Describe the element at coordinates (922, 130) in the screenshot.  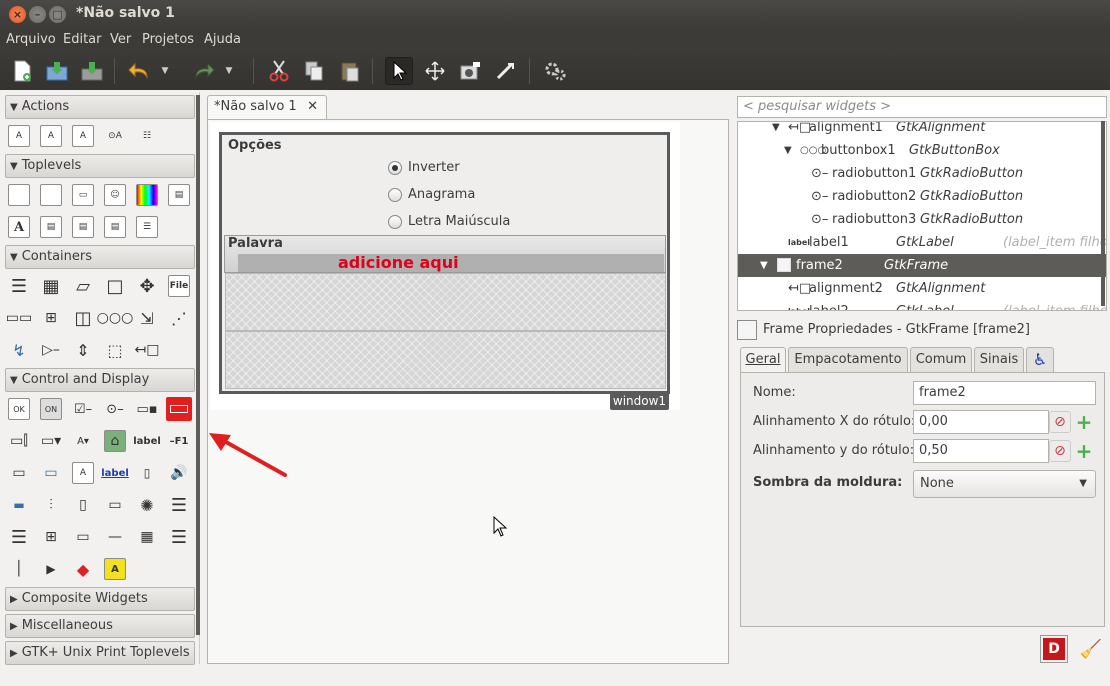
I see `tree-row: ▼ ↤□ alignment1 GtkAlignment` at that location.